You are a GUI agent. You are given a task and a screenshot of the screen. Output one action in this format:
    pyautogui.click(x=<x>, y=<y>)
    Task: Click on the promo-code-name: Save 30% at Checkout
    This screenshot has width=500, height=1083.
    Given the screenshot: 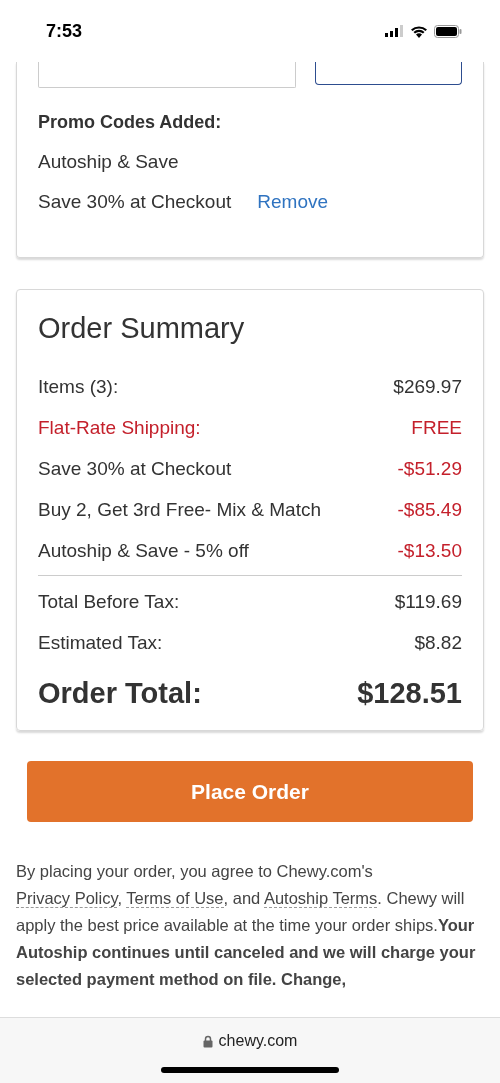 What is the action you would take?
    pyautogui.click(x=135, y=202)
    